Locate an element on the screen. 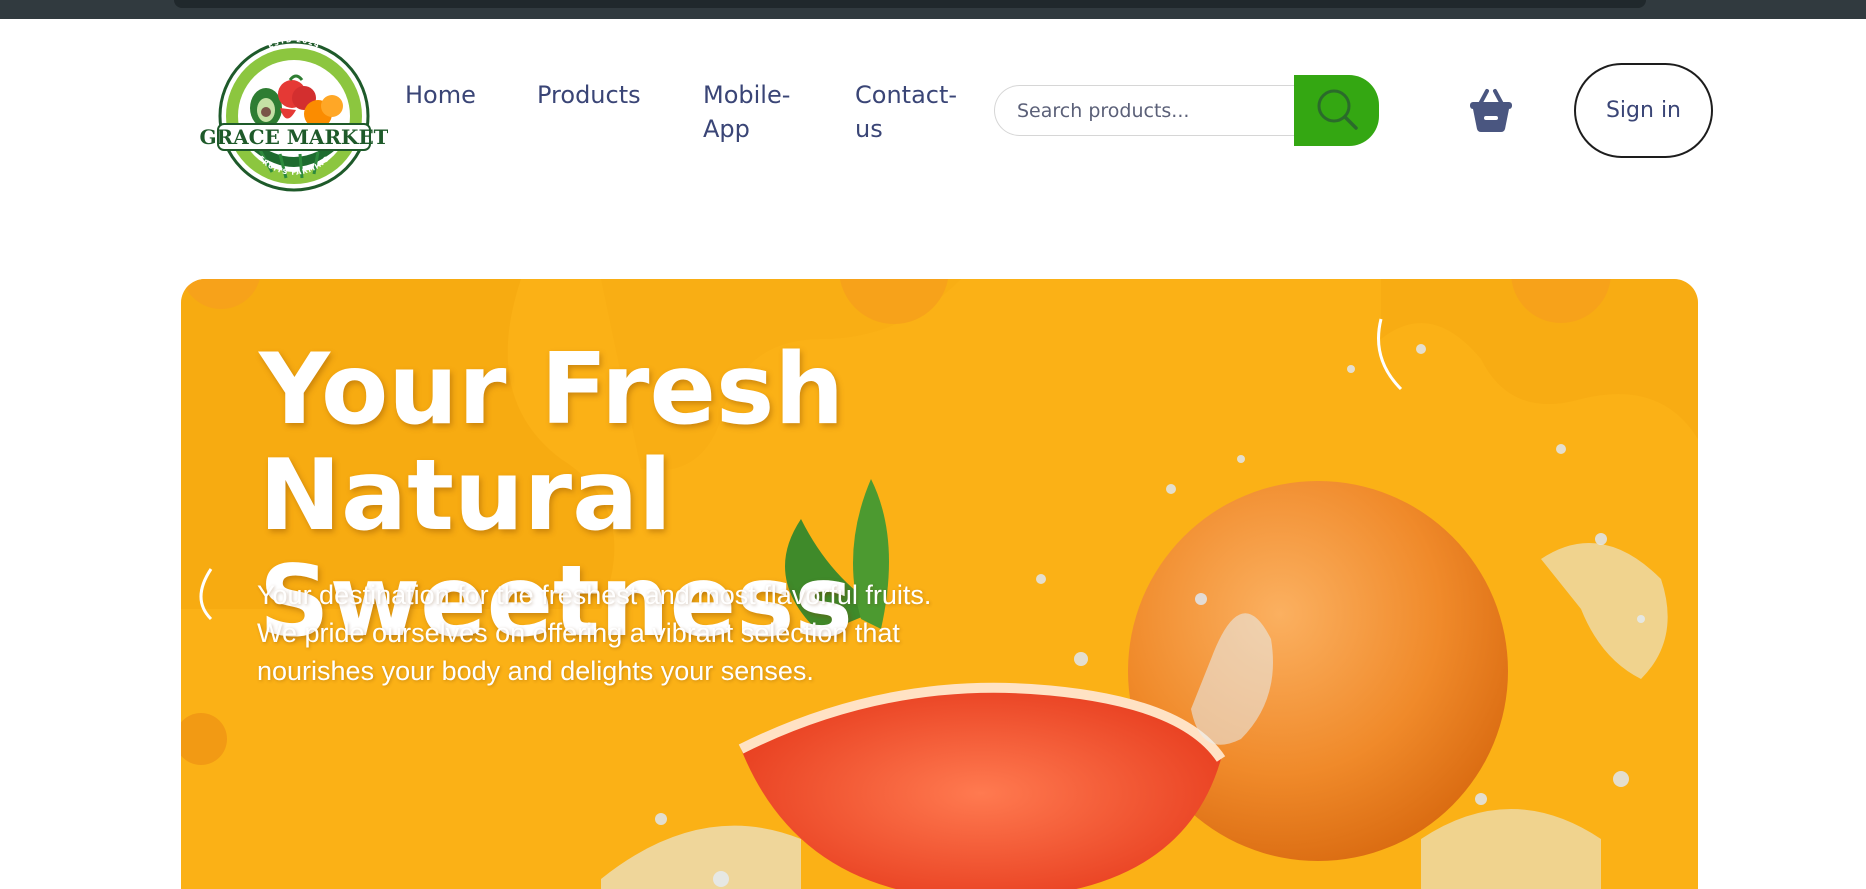 The height and width of the screenshot is (889, 1866). top-bar-strip is located at coordinates (910, 4).